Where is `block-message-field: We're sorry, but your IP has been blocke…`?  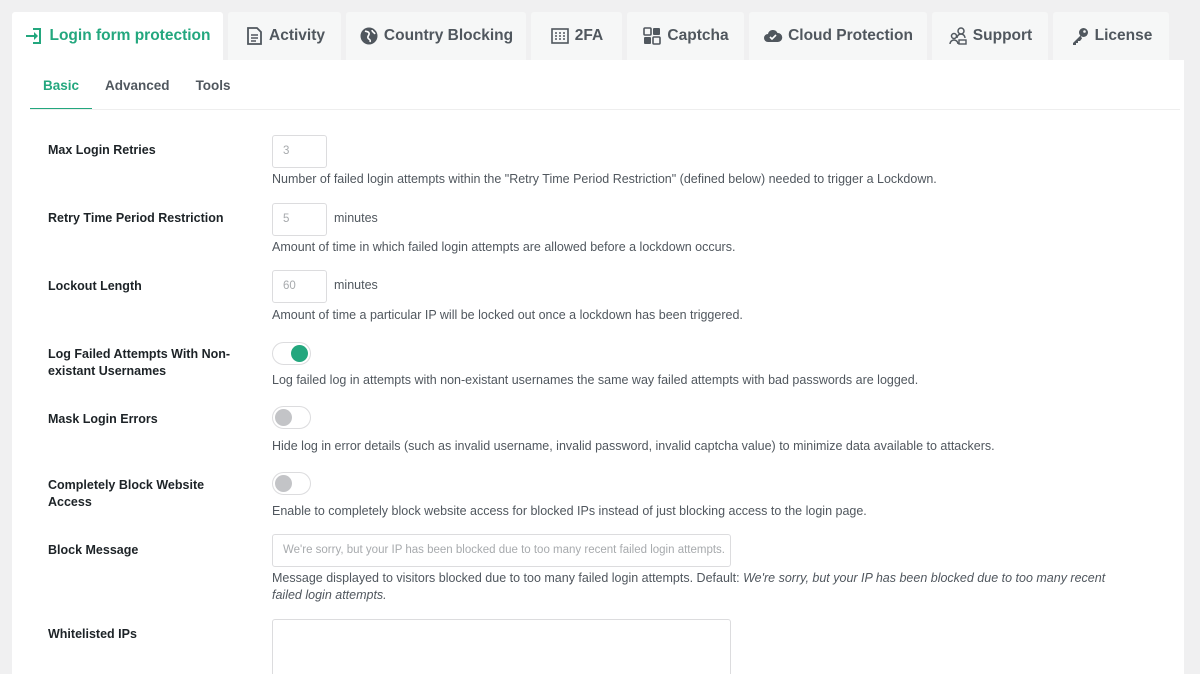 block-message-field: We're sorry, but your IP has been blocke… is located at coordinates (501, 550).